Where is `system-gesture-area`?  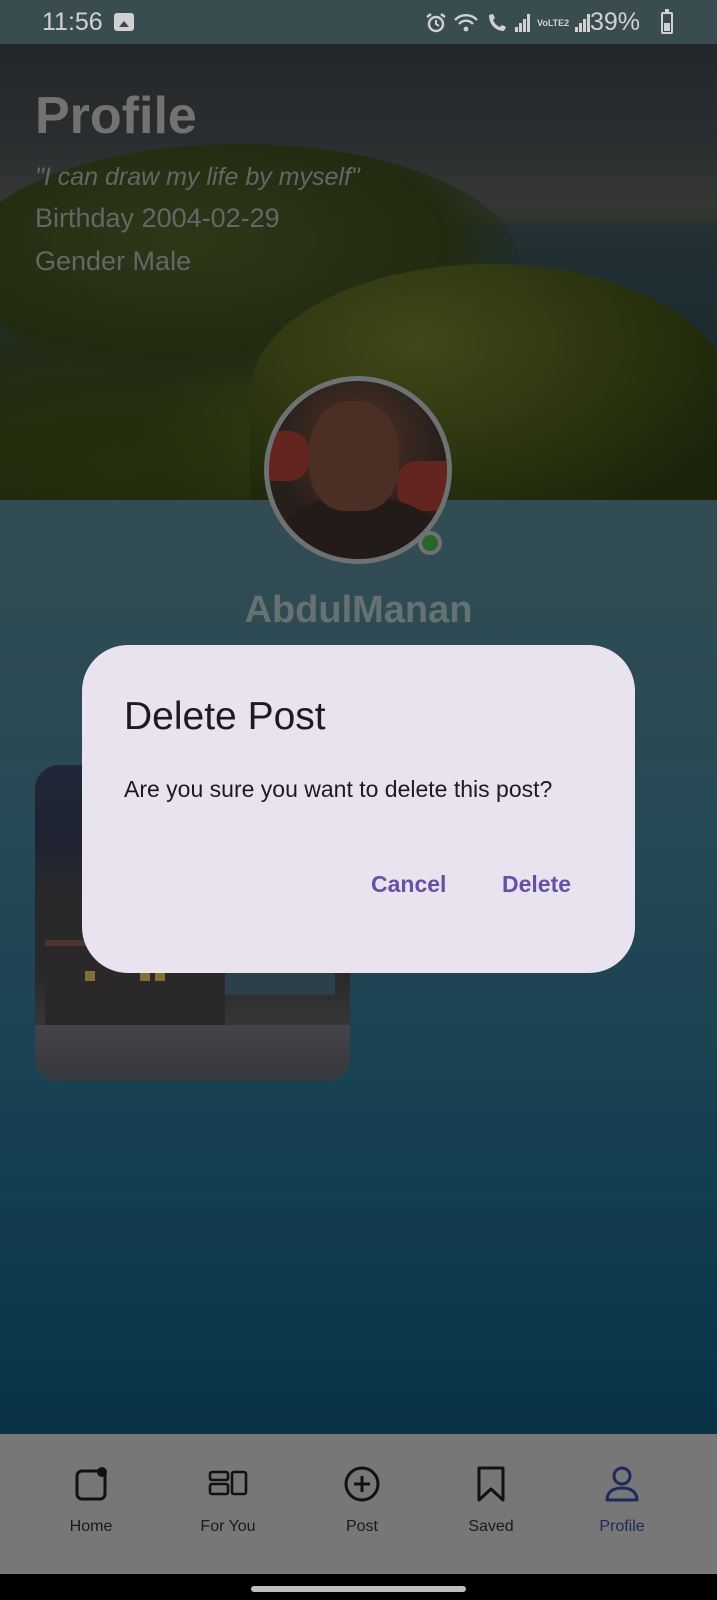 system-gesture-area is located at coordinates (358, 1587).